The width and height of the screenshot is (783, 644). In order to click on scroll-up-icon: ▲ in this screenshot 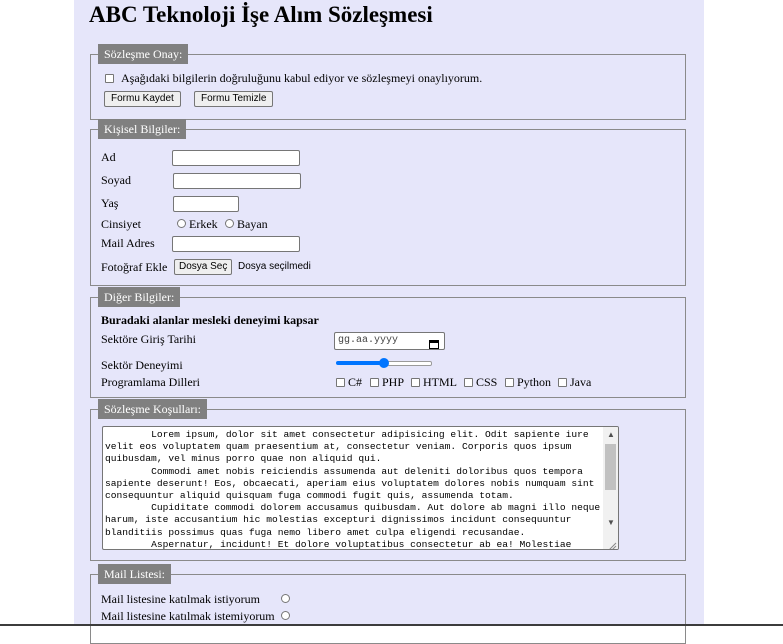, I will do `click(611, 435)`.